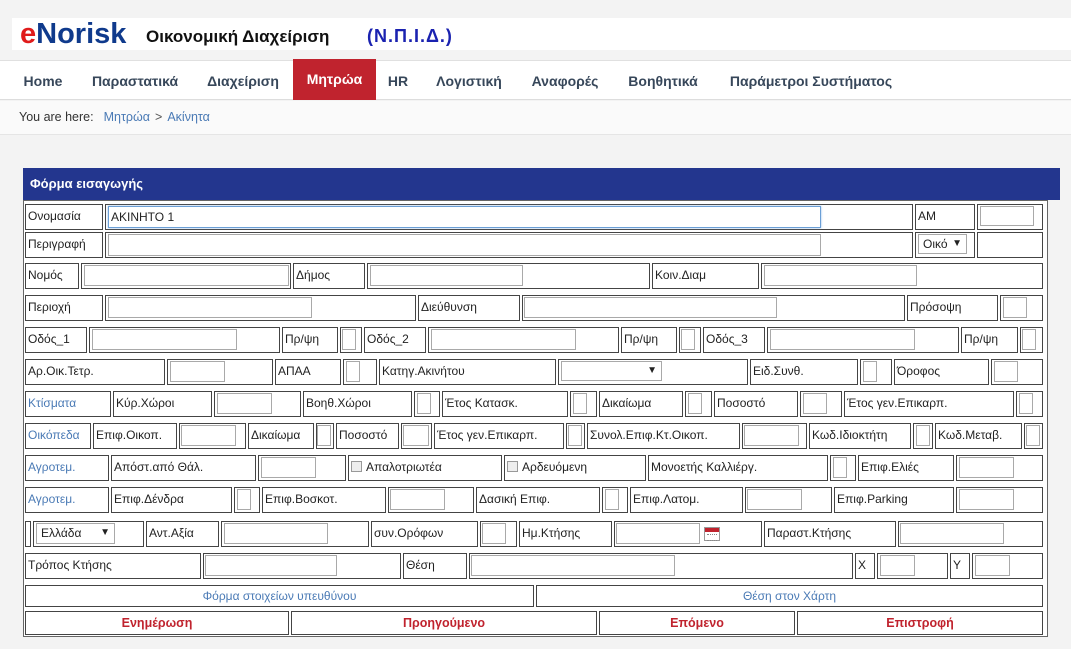 Image resolution: width=1071 pixels, height=649 pixels. I want to click on nav-diaxeirisi: Διαχείριση, so click(243, 80).